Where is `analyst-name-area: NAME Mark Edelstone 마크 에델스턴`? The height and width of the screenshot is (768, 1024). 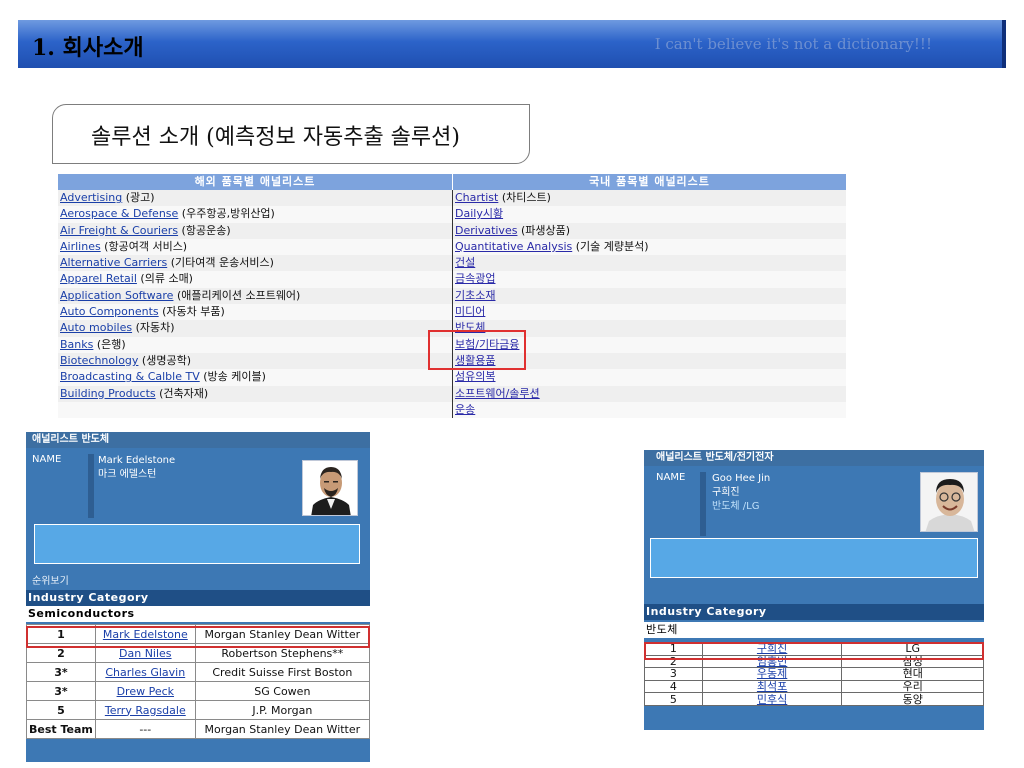
analyst-name-area: NAME Mark Edelstone 마크 에델스턴 is located at coordinates (198, 486).